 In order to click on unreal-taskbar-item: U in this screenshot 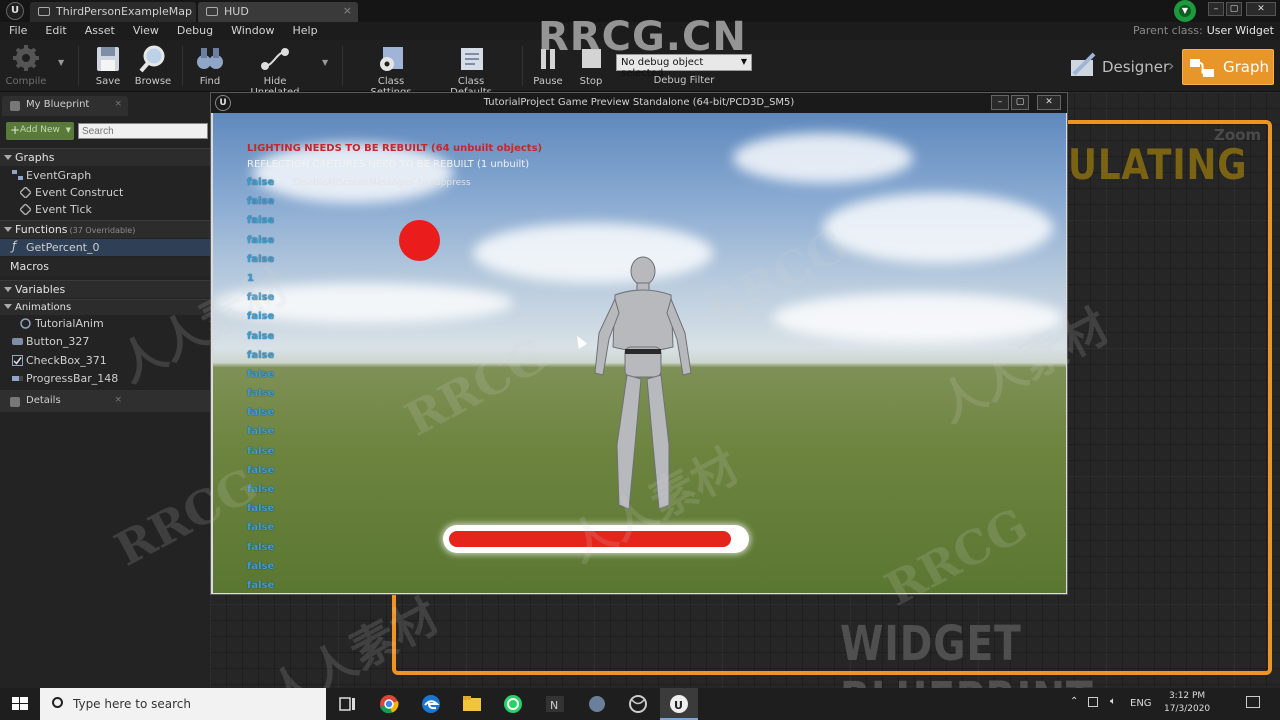, I will do `click(679, 704)`.